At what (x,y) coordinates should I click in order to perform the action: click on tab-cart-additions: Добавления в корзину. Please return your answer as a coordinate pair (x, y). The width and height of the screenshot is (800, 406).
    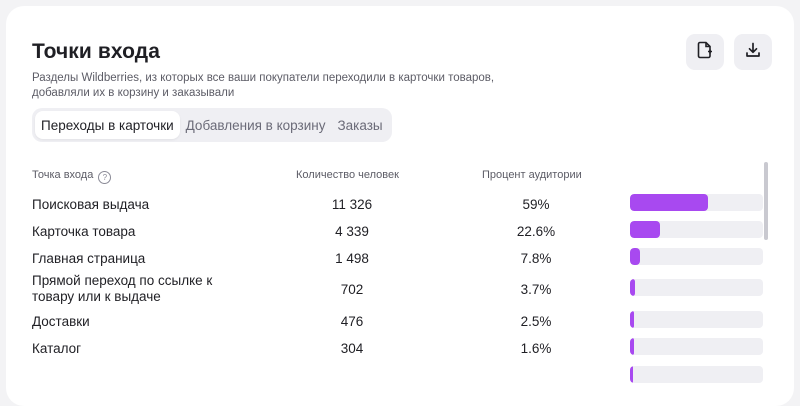
    Looking at the image, I should click on (256, 125).